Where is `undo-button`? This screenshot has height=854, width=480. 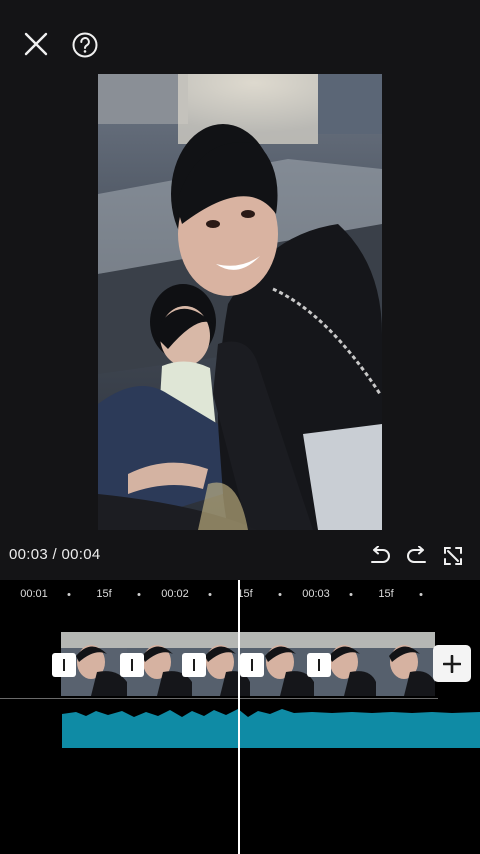 undo-button is located at coordinates (380, 556).